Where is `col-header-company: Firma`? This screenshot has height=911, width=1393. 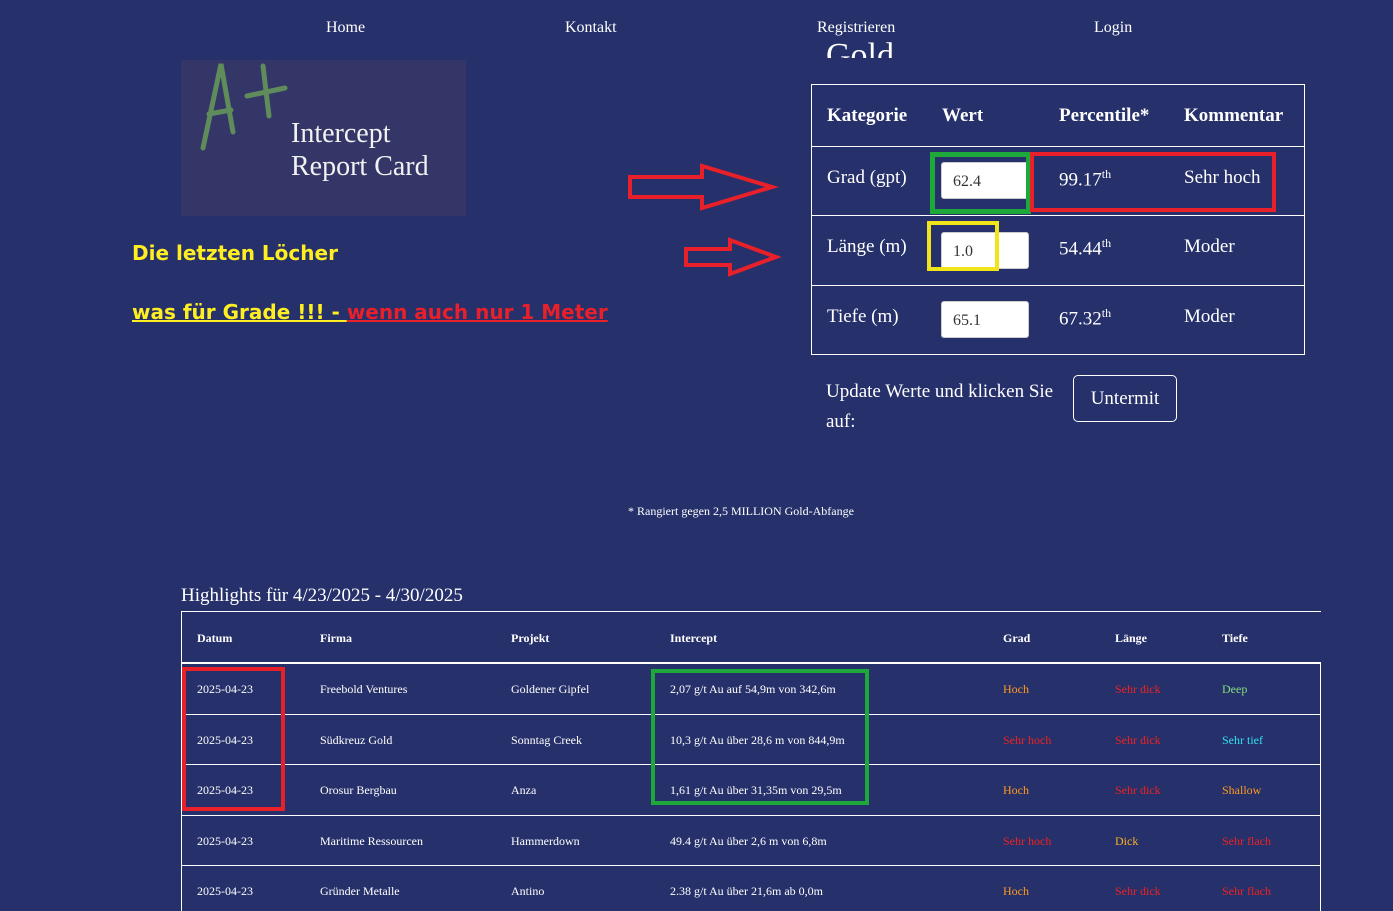
col-header-company: Firma is located at coordinates (336, 638).